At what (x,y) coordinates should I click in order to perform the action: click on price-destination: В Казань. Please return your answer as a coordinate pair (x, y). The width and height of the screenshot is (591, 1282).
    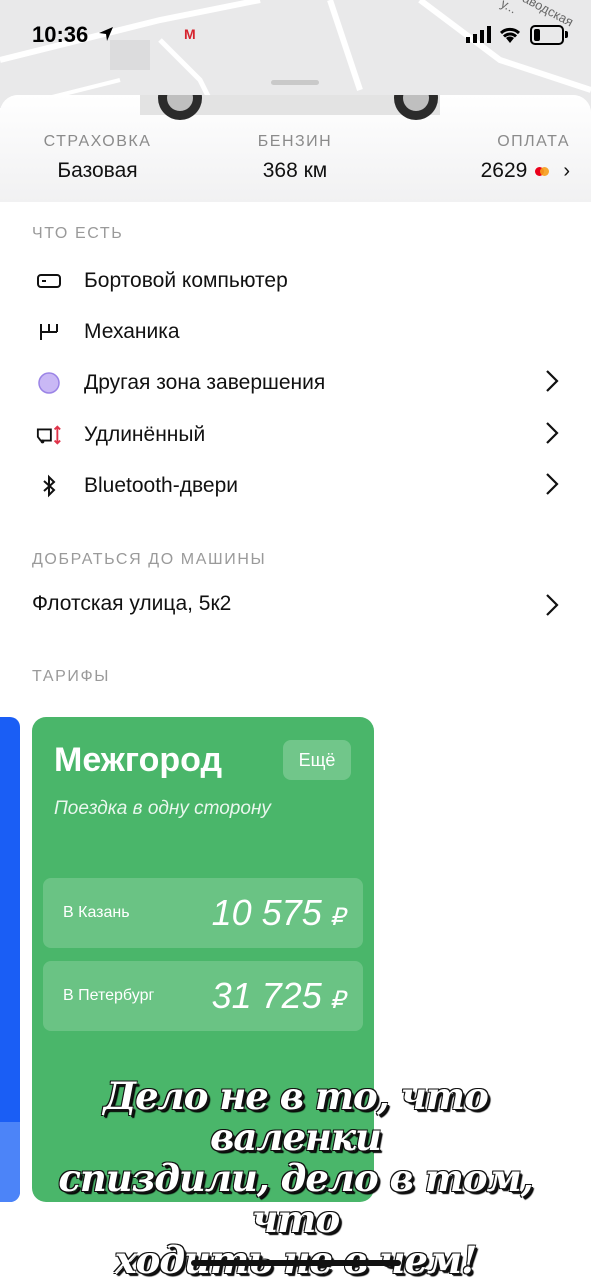
    Looking at the image, I should click on (96, 912).